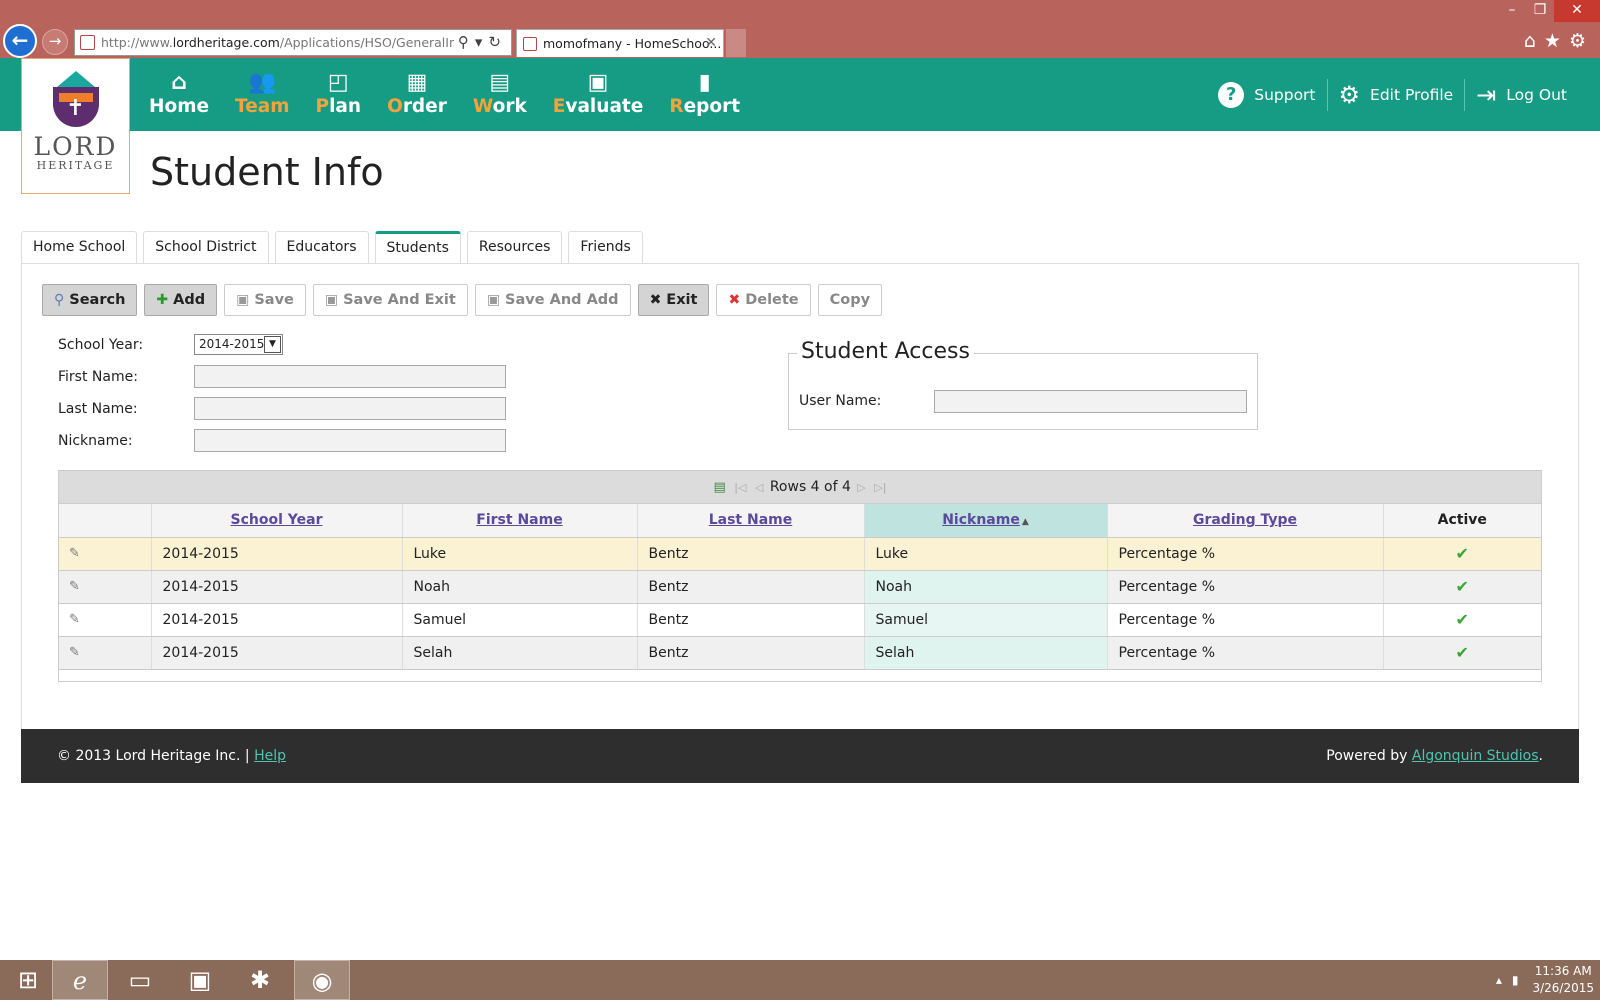  Describe the element at coordinates (90, 300) in the screenshot. I see `search-button: ⚲ Search` at that location.